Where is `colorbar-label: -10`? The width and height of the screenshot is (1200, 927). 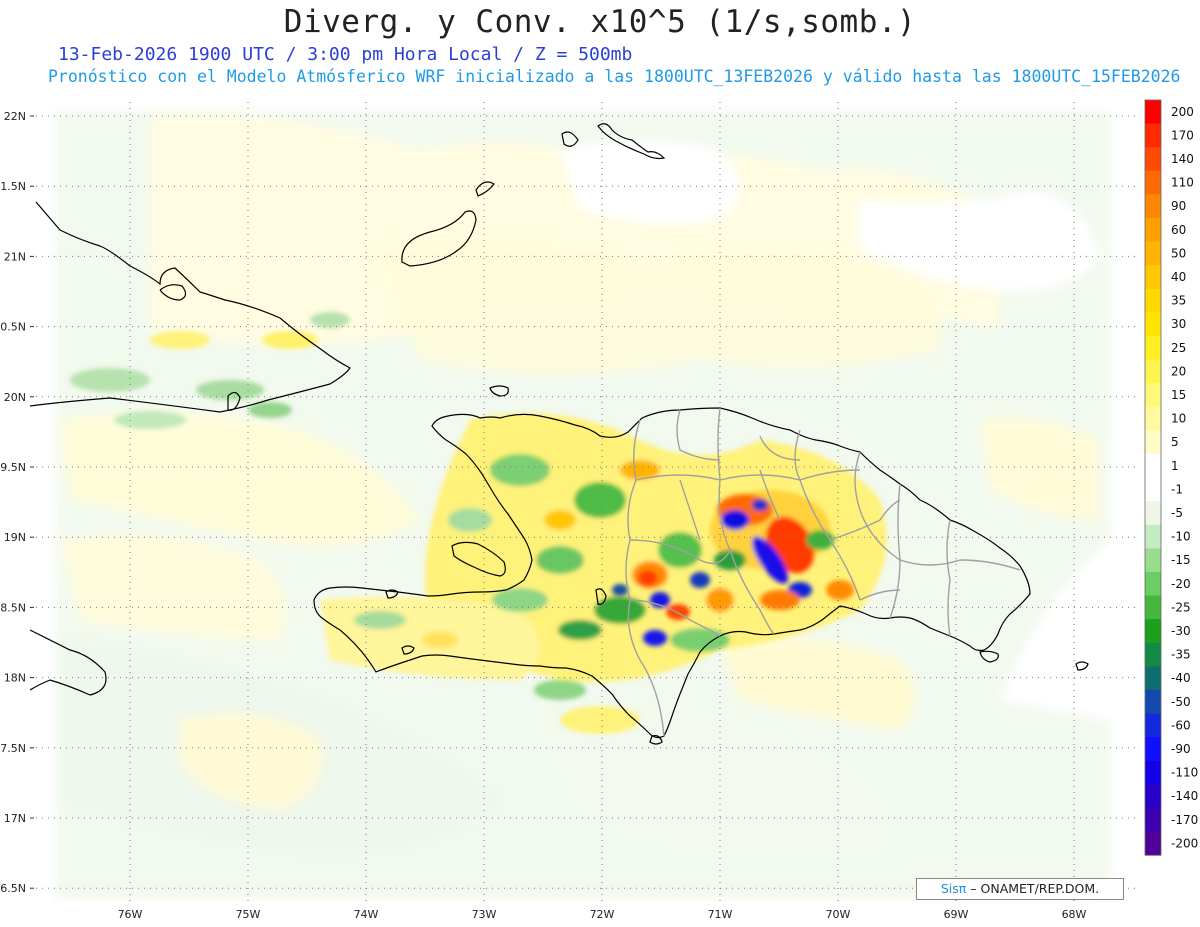
colorbar-label: -10 is located at coordinates (1181, 537).